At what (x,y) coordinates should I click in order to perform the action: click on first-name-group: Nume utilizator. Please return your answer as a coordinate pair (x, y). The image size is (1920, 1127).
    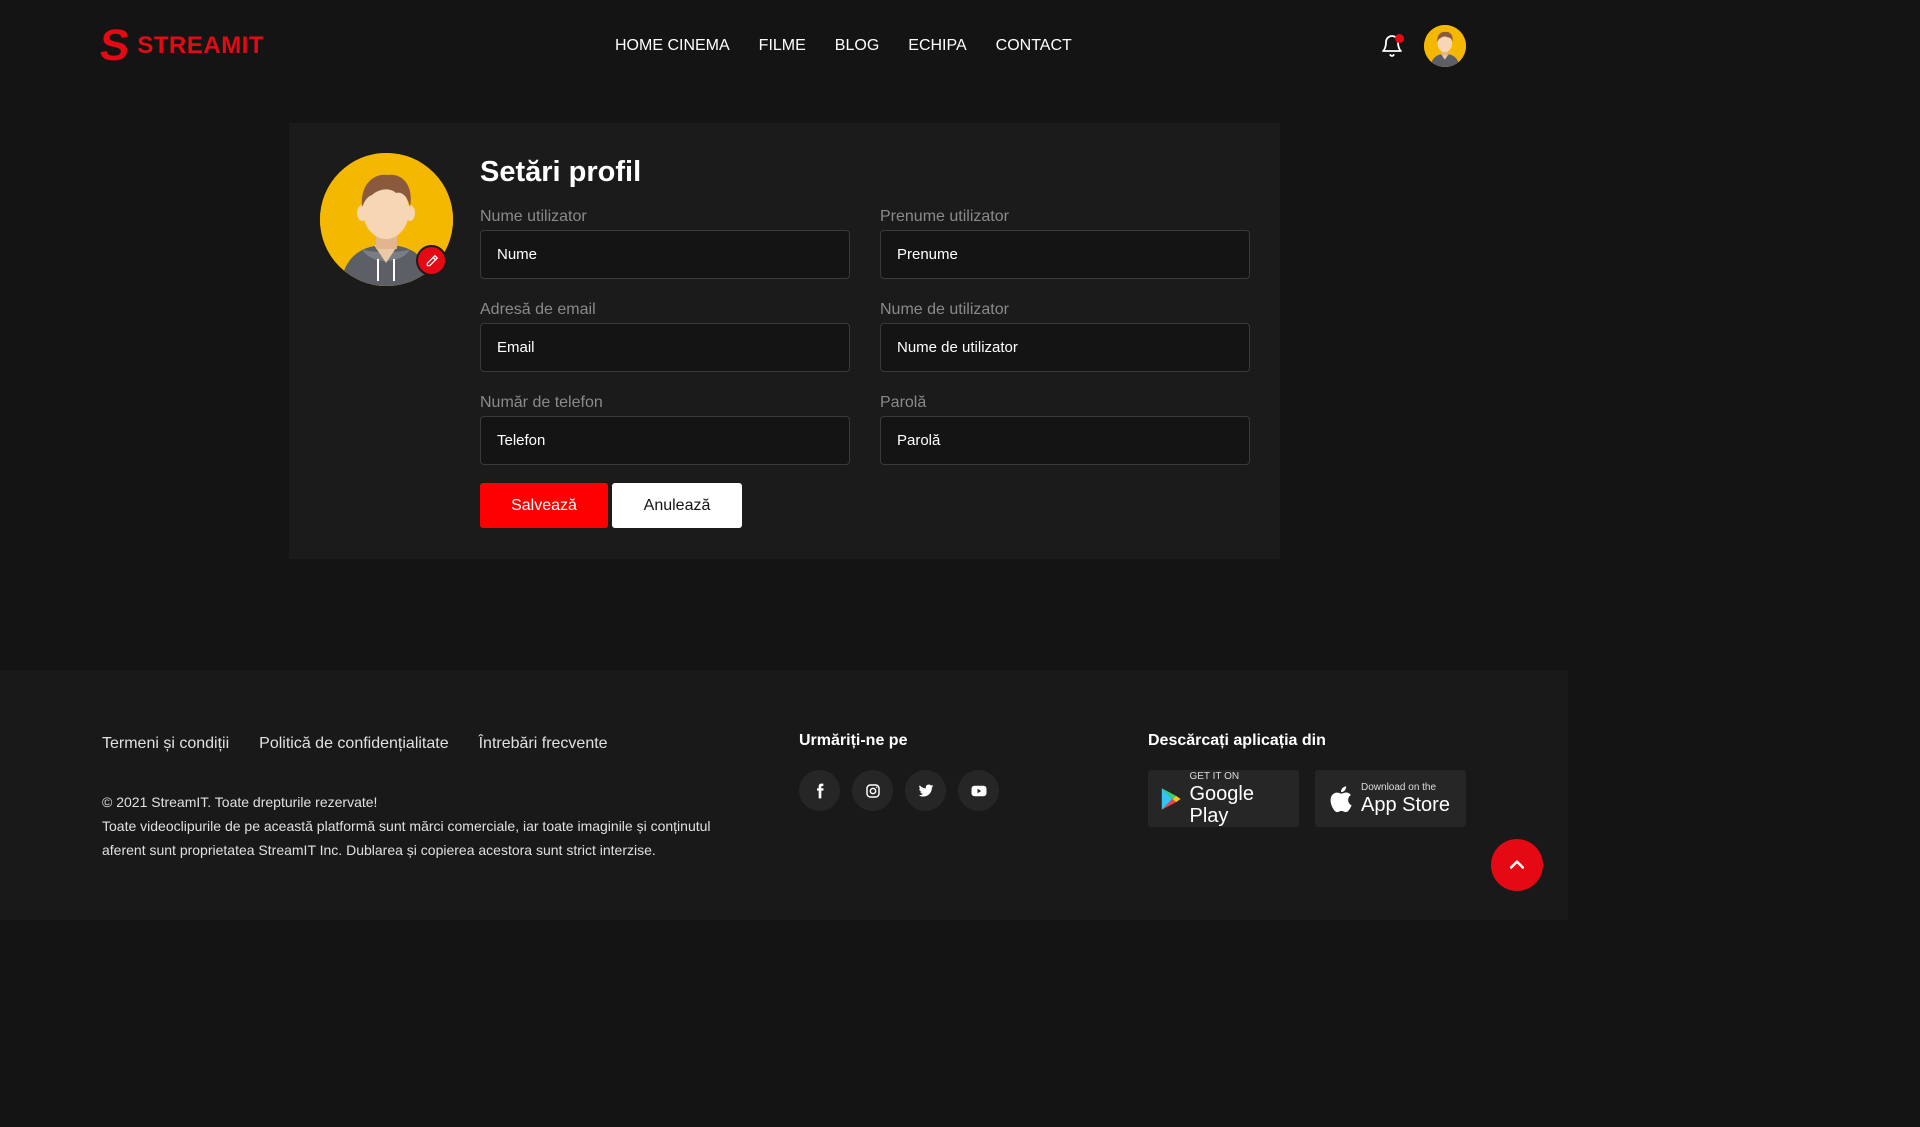
    Looking at the image, I should click on (665, 243).